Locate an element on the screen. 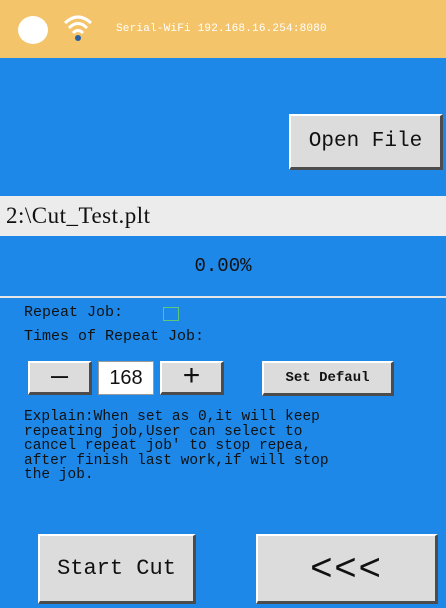  repeat-times-input: 168 is located at coordinates (126, 378).